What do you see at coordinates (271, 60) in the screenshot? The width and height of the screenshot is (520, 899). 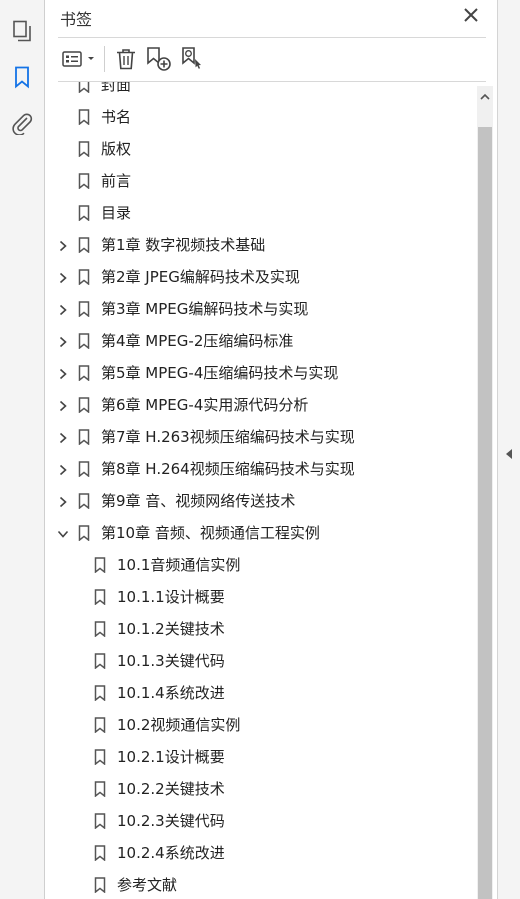 I see `bookmark-toolbar` at bounding box center [271, 60].